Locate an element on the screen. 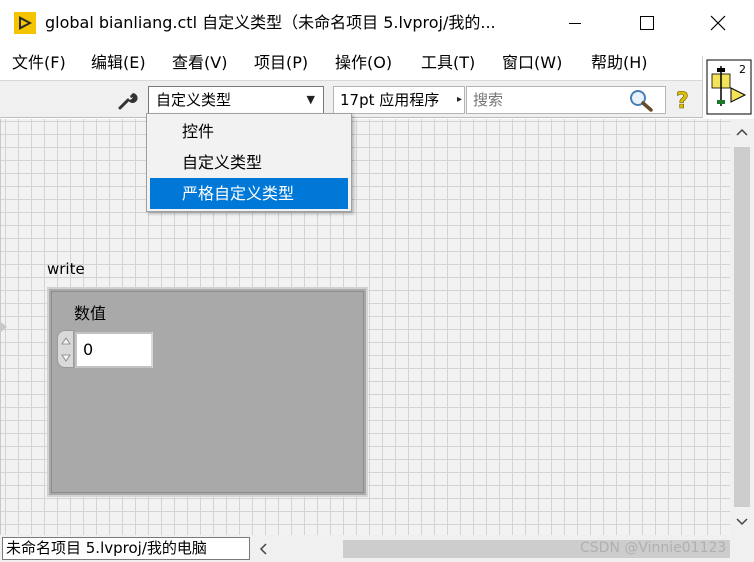 This screenshot has width=754, height=562. vertical-scrollbar is located at coordinates (742, 327).